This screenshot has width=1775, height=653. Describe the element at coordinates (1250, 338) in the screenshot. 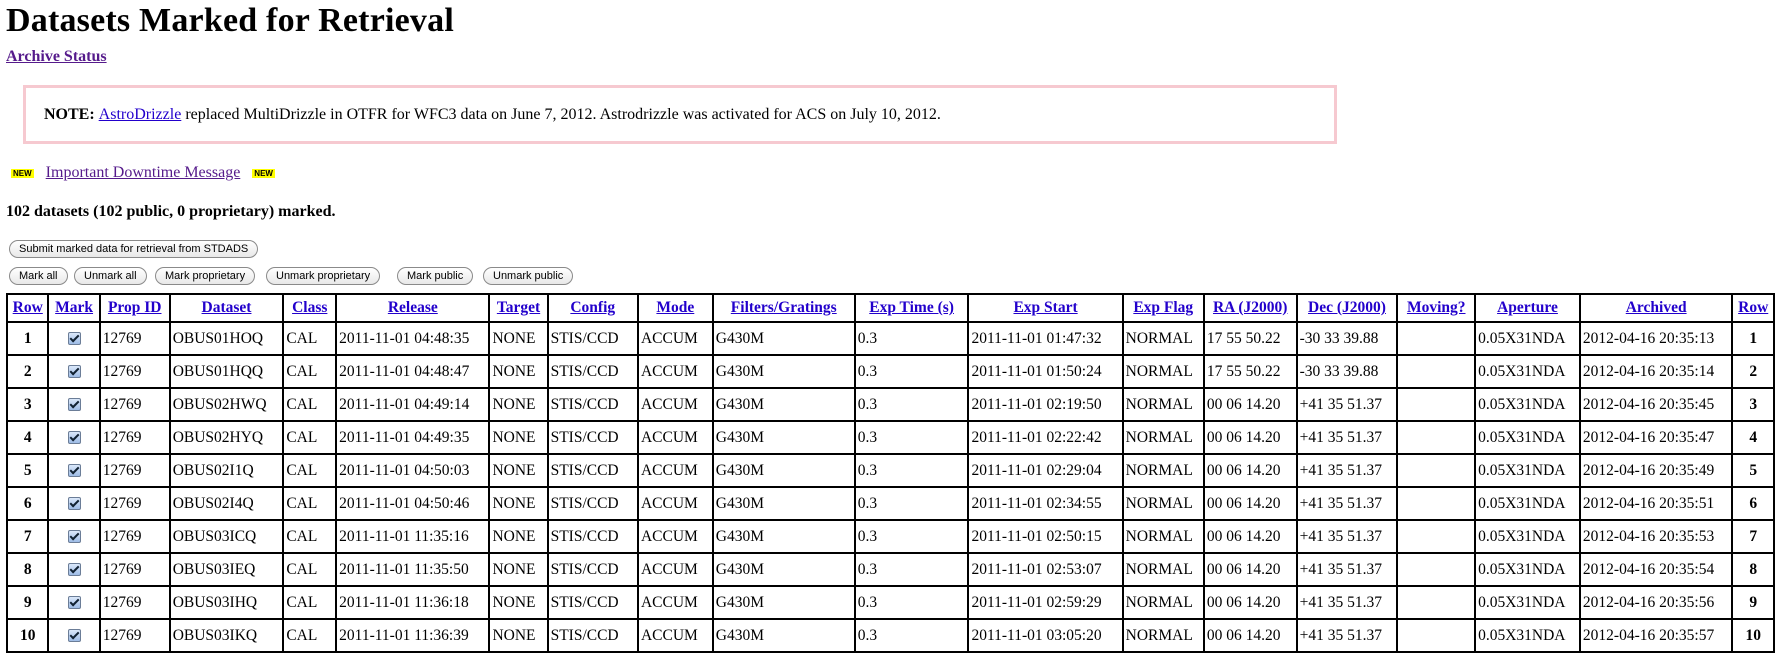

I see `ra-cell: 17 55 50.22` at that location.